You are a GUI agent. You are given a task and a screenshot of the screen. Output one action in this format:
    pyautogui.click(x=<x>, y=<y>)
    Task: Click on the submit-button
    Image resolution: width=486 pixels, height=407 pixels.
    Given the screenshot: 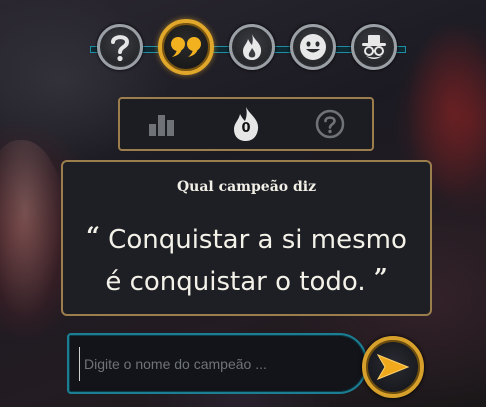 What is the action you would take?
    pyautogui.click(x=393, y=367)
    